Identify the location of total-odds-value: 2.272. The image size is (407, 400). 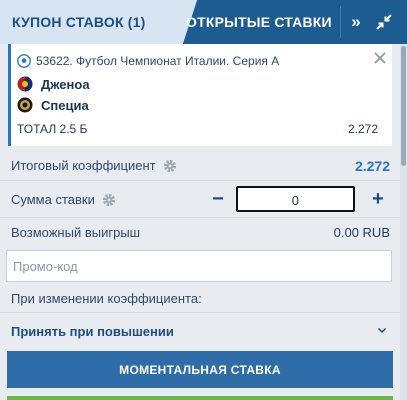
(372, 166).